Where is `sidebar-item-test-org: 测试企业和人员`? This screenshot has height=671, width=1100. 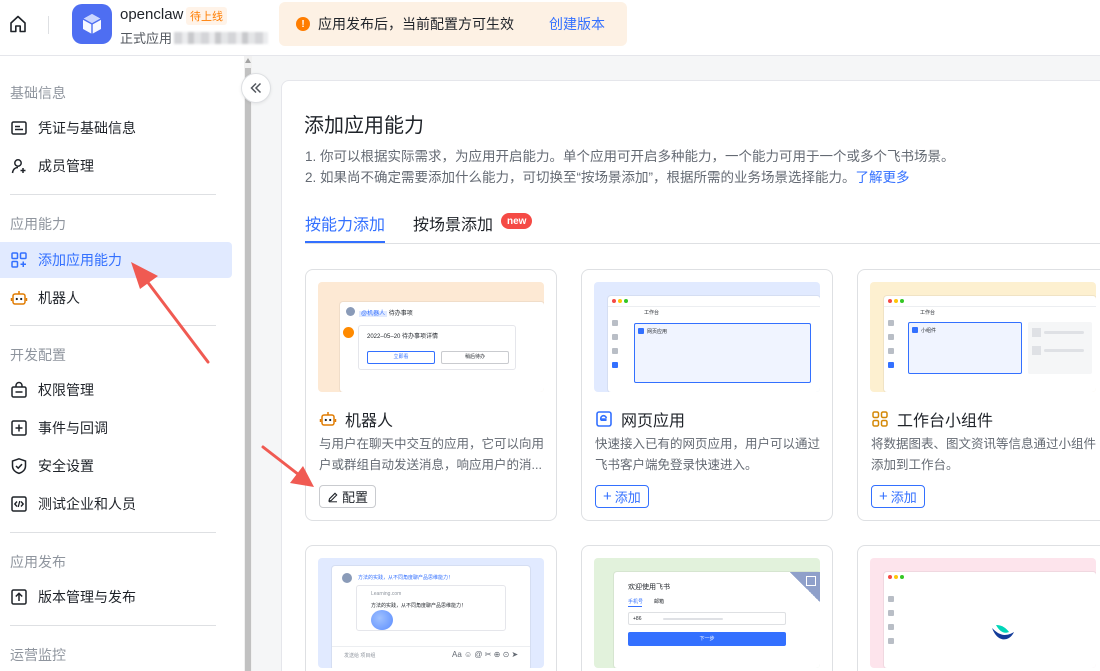 sidebar-item-test-org: 测试企业和人员 is located at coordinates (116, 504).